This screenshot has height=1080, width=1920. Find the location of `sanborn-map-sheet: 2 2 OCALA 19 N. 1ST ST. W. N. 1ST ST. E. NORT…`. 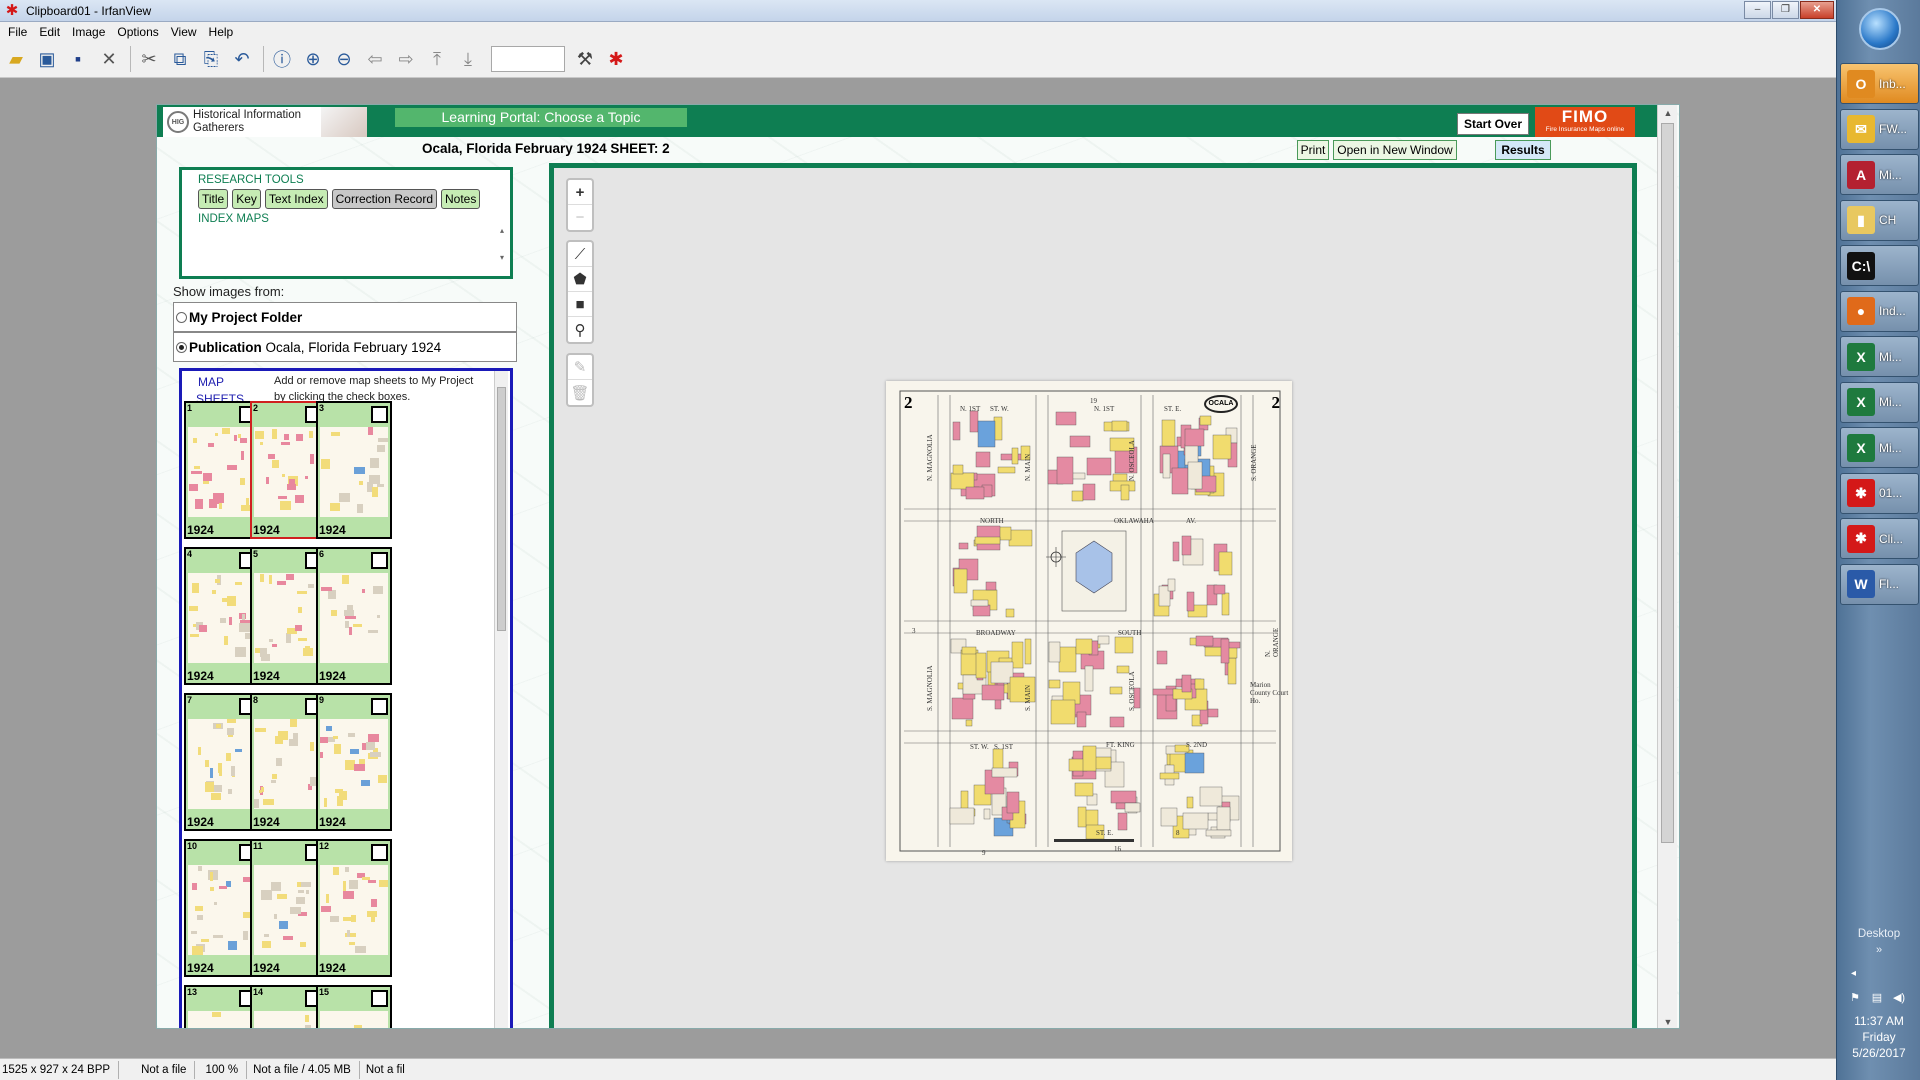

sanborn-map-sheet: 2 2 OCALA 19 N. 1ST ST. W. N. 1ST ST. E. NORT… is located at coordinates (1089, 621).